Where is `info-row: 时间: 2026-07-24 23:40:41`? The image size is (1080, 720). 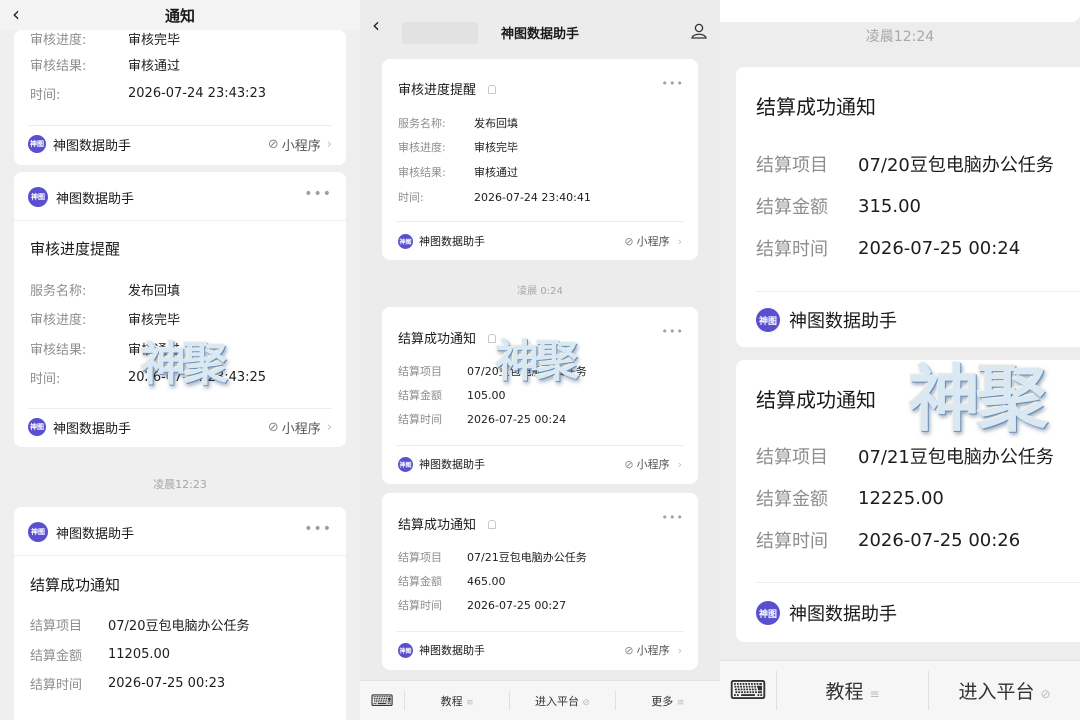
info-row: 时间: 2026-07-24 23:40:41 is located at coordinates (494, 197).